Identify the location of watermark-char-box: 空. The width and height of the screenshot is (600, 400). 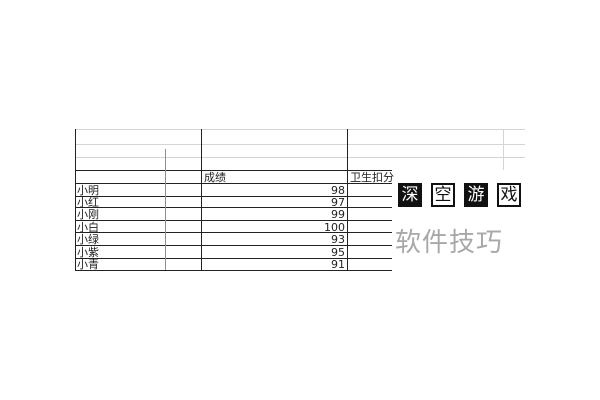
(443, 195).